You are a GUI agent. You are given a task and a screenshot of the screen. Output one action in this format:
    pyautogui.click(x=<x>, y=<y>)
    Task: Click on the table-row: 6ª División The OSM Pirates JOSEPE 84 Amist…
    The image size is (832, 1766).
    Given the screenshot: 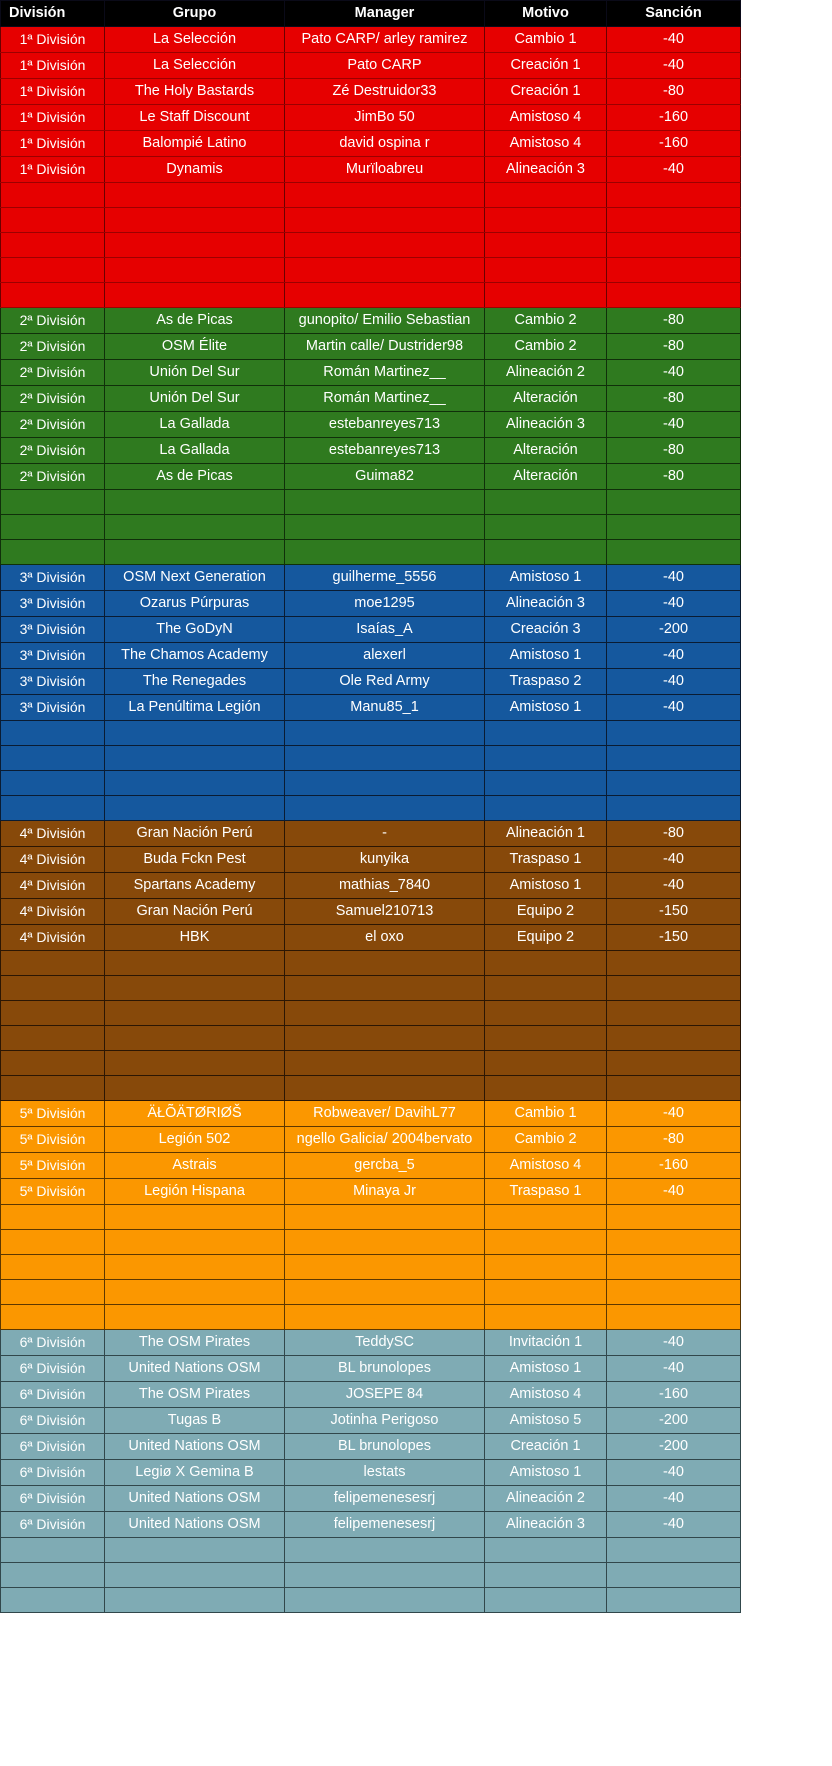 What is the action you would take?
    pyautogui.click(x=370, y=1394)
    